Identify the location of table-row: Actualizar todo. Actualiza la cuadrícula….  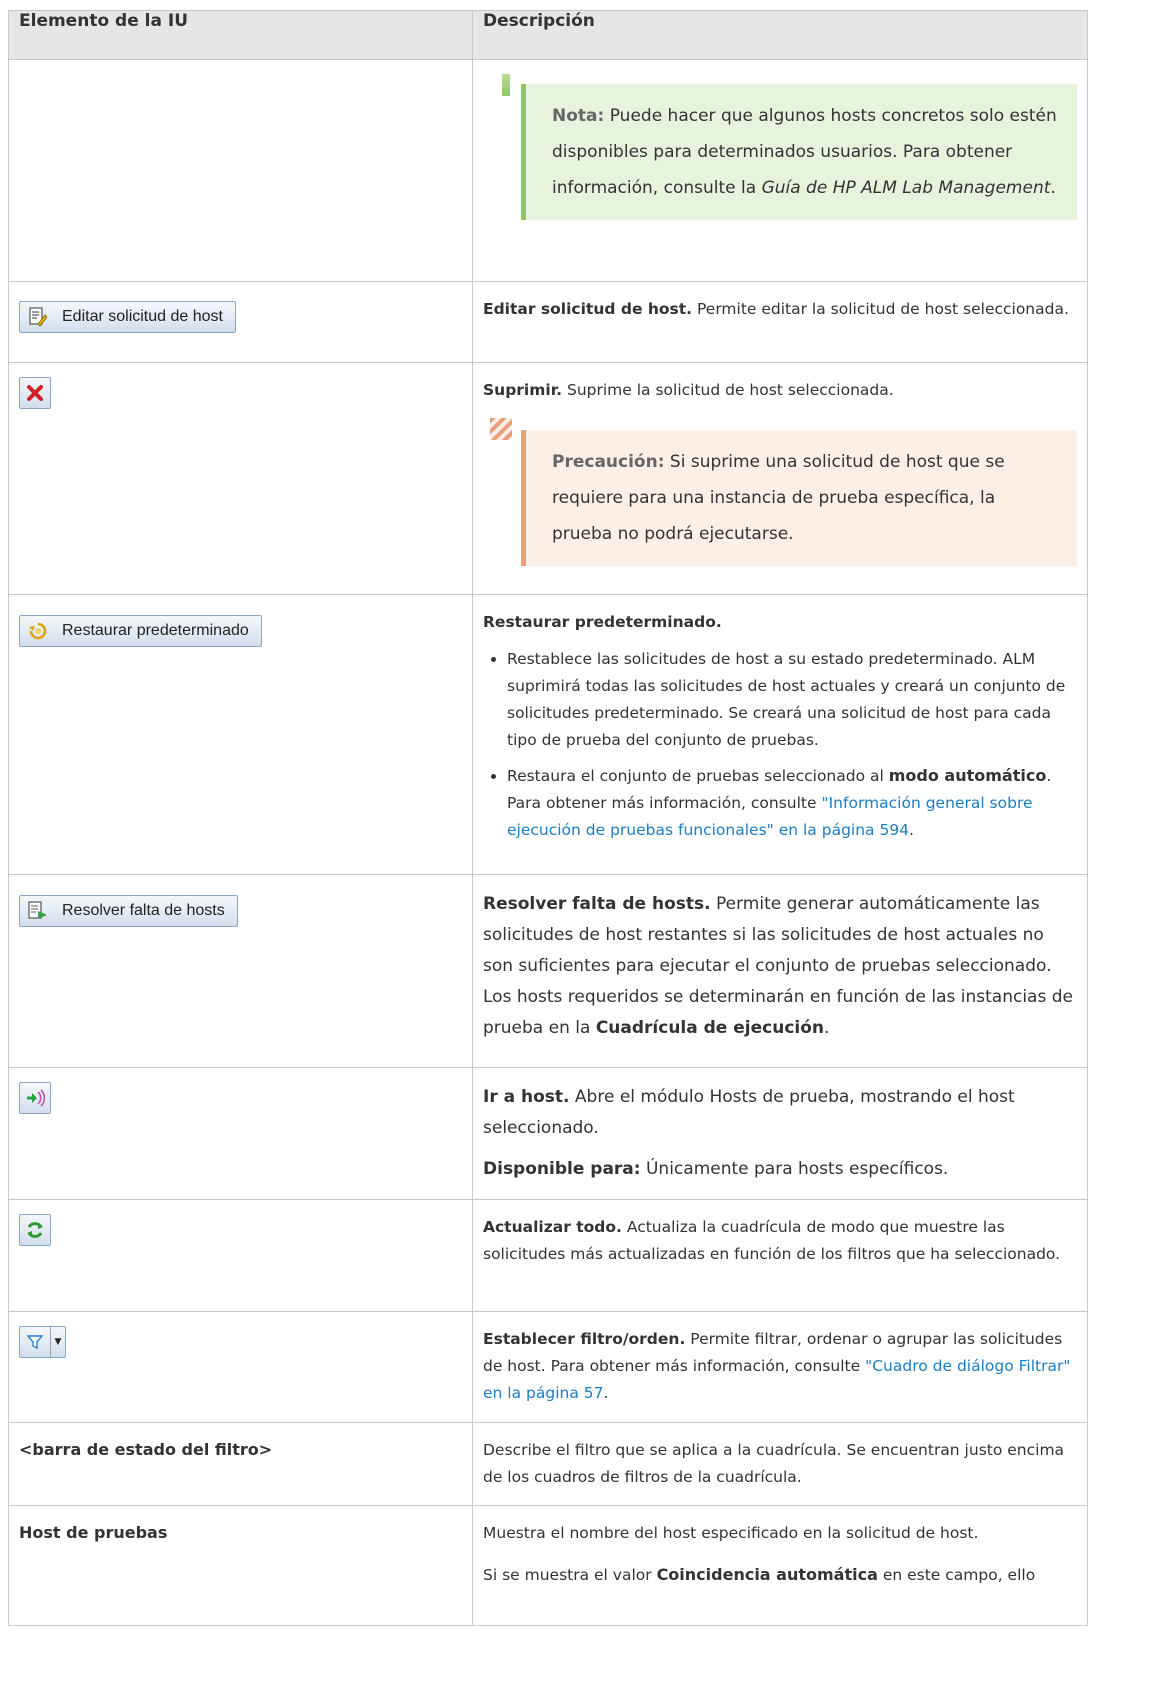
(548, 1255).